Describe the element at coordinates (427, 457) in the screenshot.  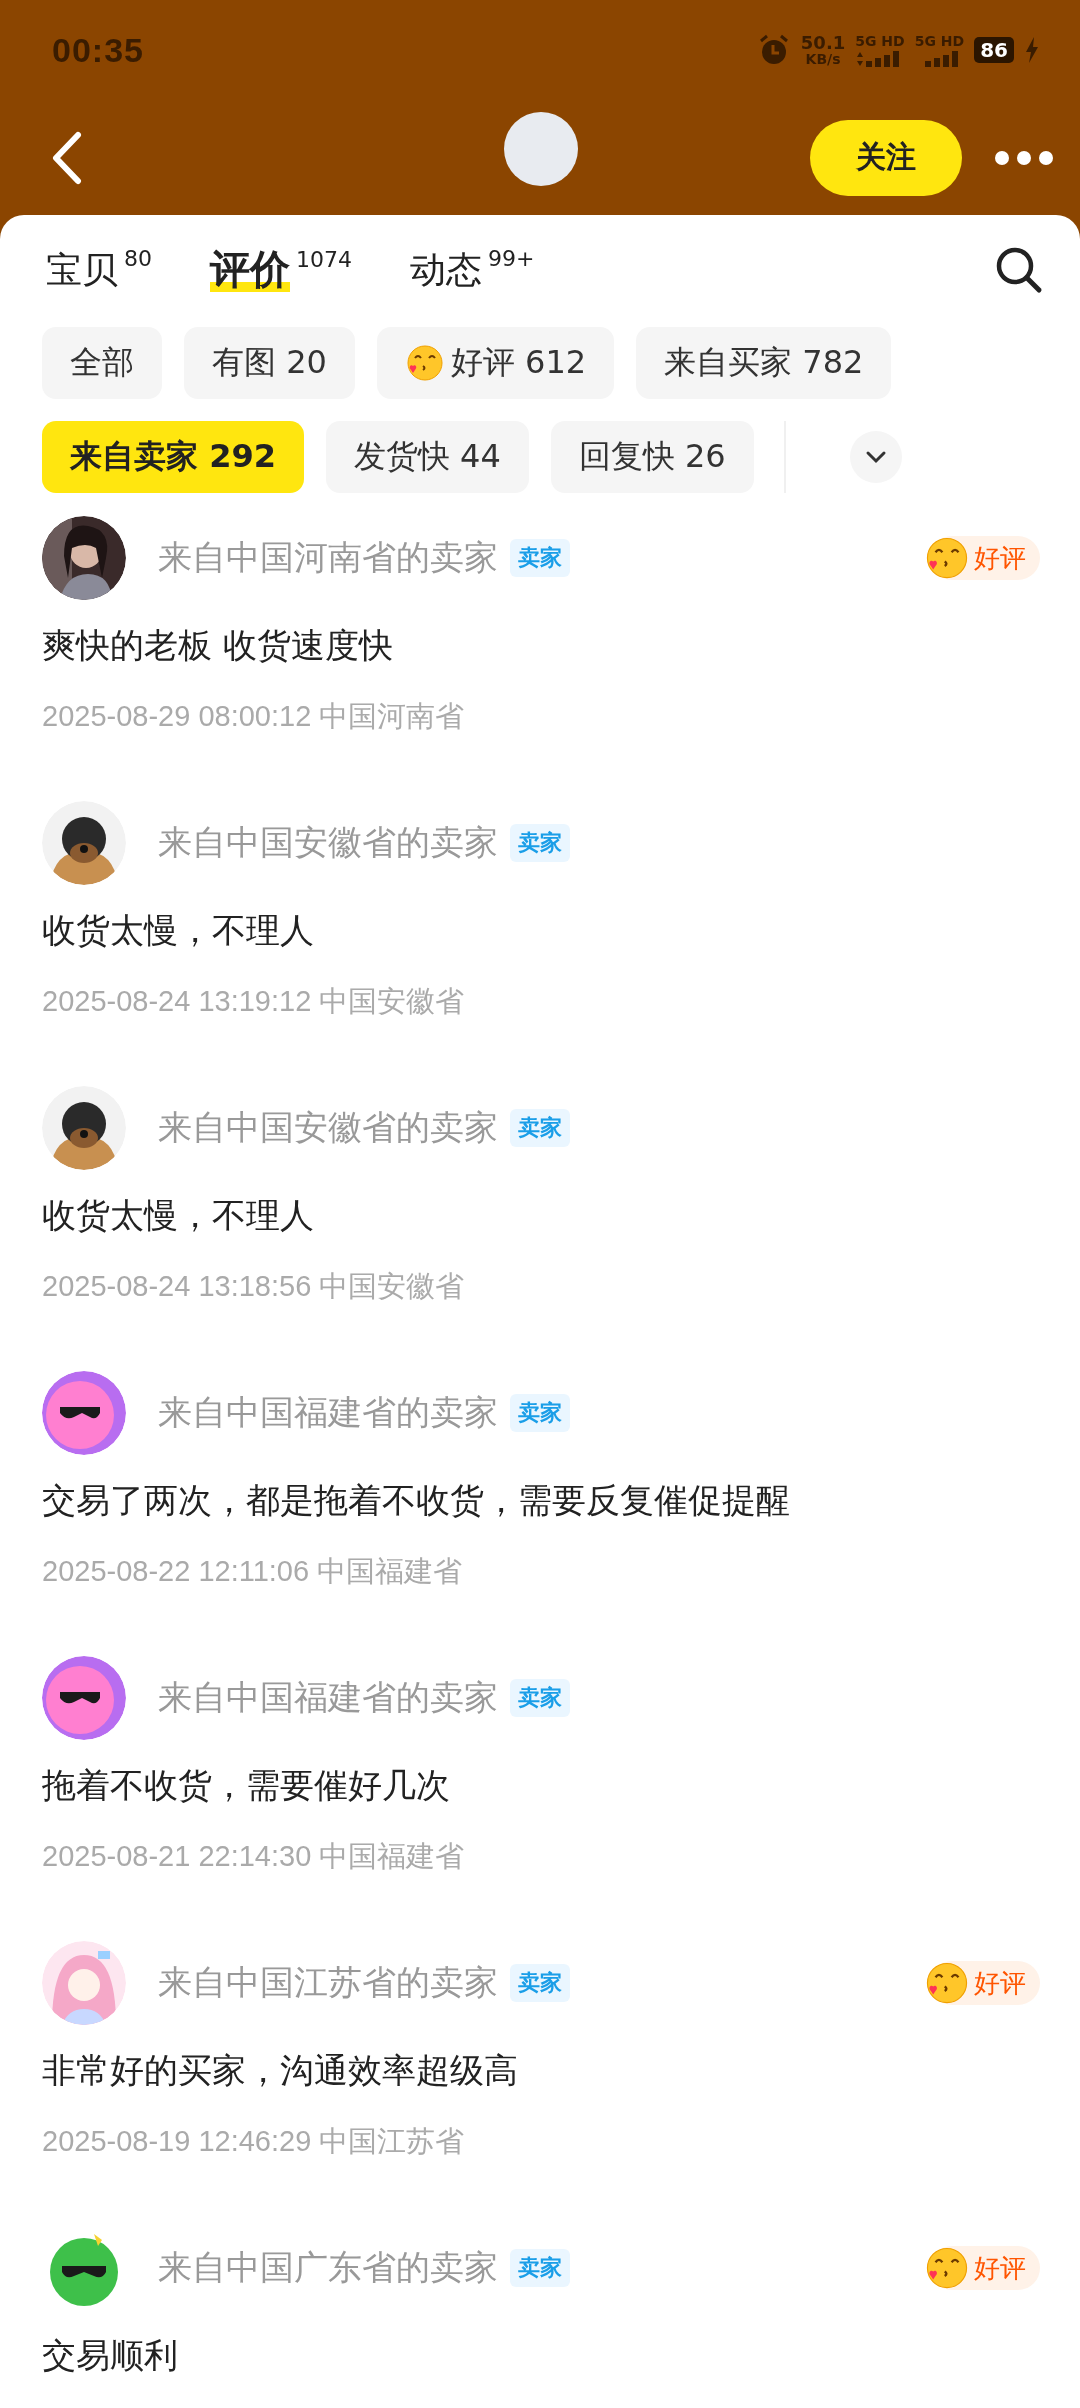
I see `filter-chip: 发货快 44` at that location.